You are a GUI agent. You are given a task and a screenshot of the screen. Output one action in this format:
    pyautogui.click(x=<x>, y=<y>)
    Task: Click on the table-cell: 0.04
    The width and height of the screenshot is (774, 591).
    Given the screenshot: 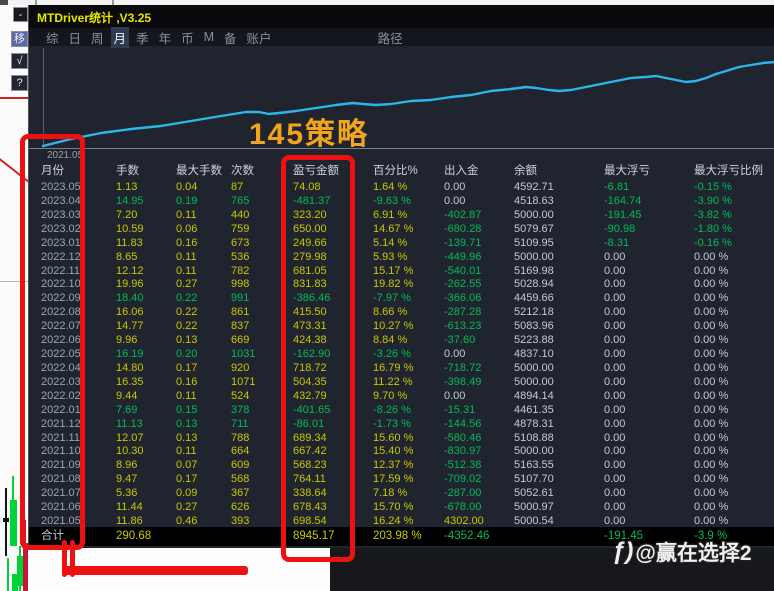 What is the action you would take?
    pyautogui.click(x=187, y=187)
    